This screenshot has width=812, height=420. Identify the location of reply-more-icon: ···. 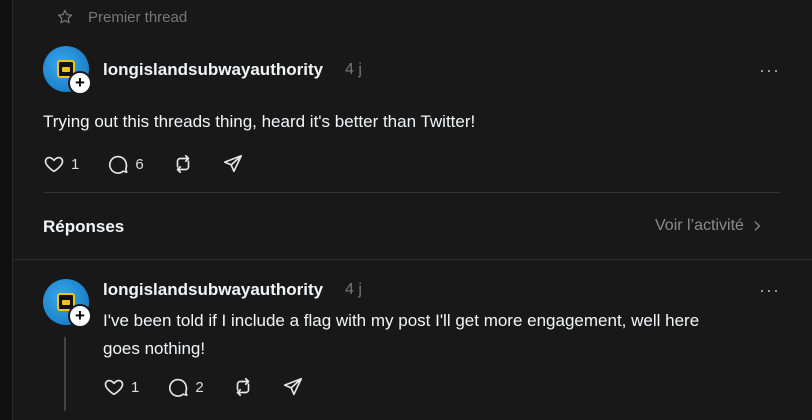
(769, 290).